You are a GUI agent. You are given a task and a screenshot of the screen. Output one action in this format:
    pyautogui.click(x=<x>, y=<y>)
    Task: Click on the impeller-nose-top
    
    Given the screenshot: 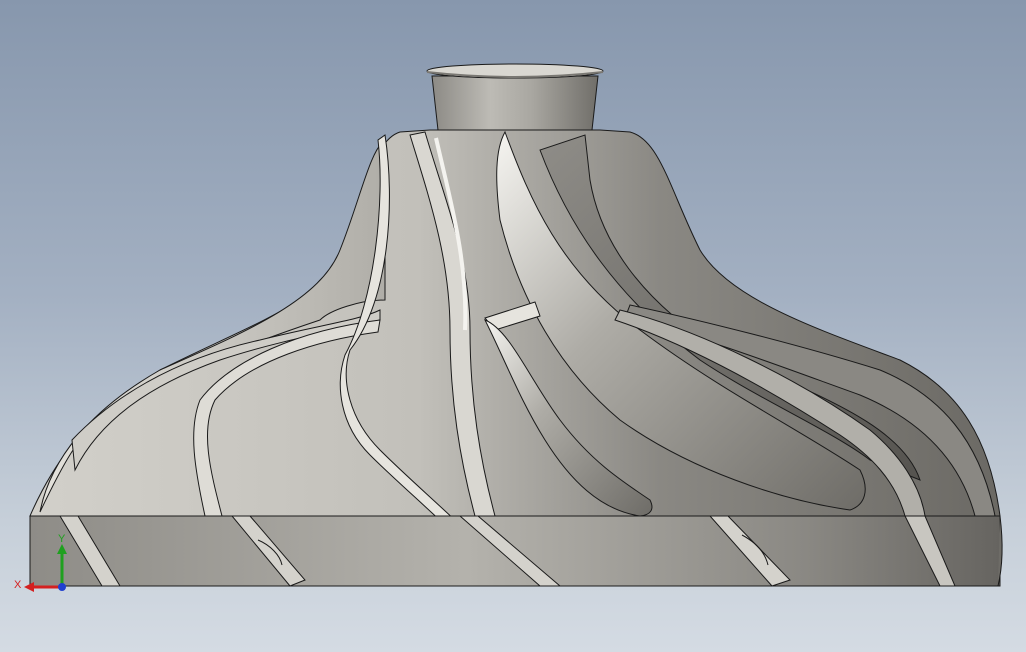 What is the action you would take?
    pyautogui.click(x=515, y=71)
    